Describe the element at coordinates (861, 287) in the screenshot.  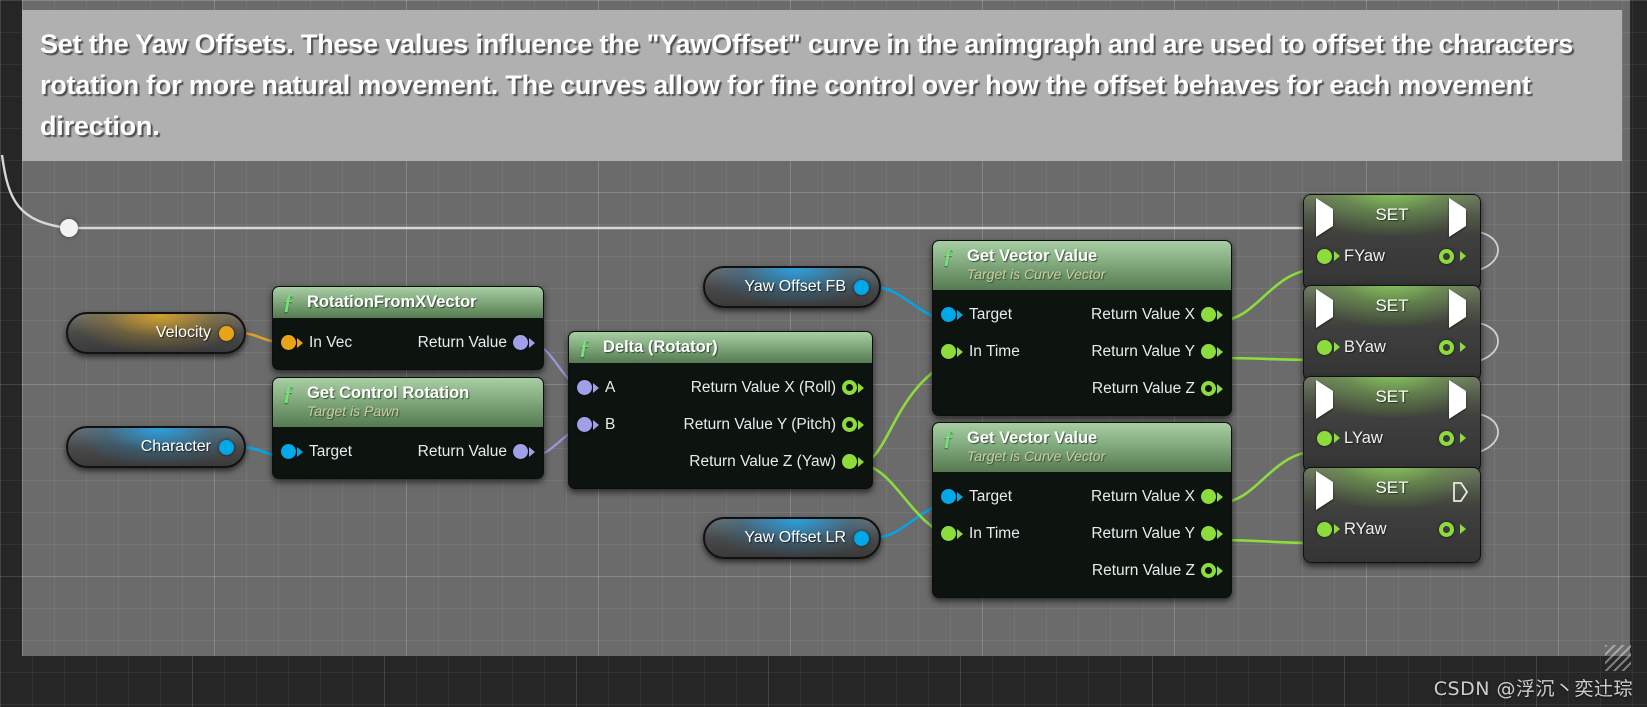
I see `output-pin-yaw-offset-fb` at that location.